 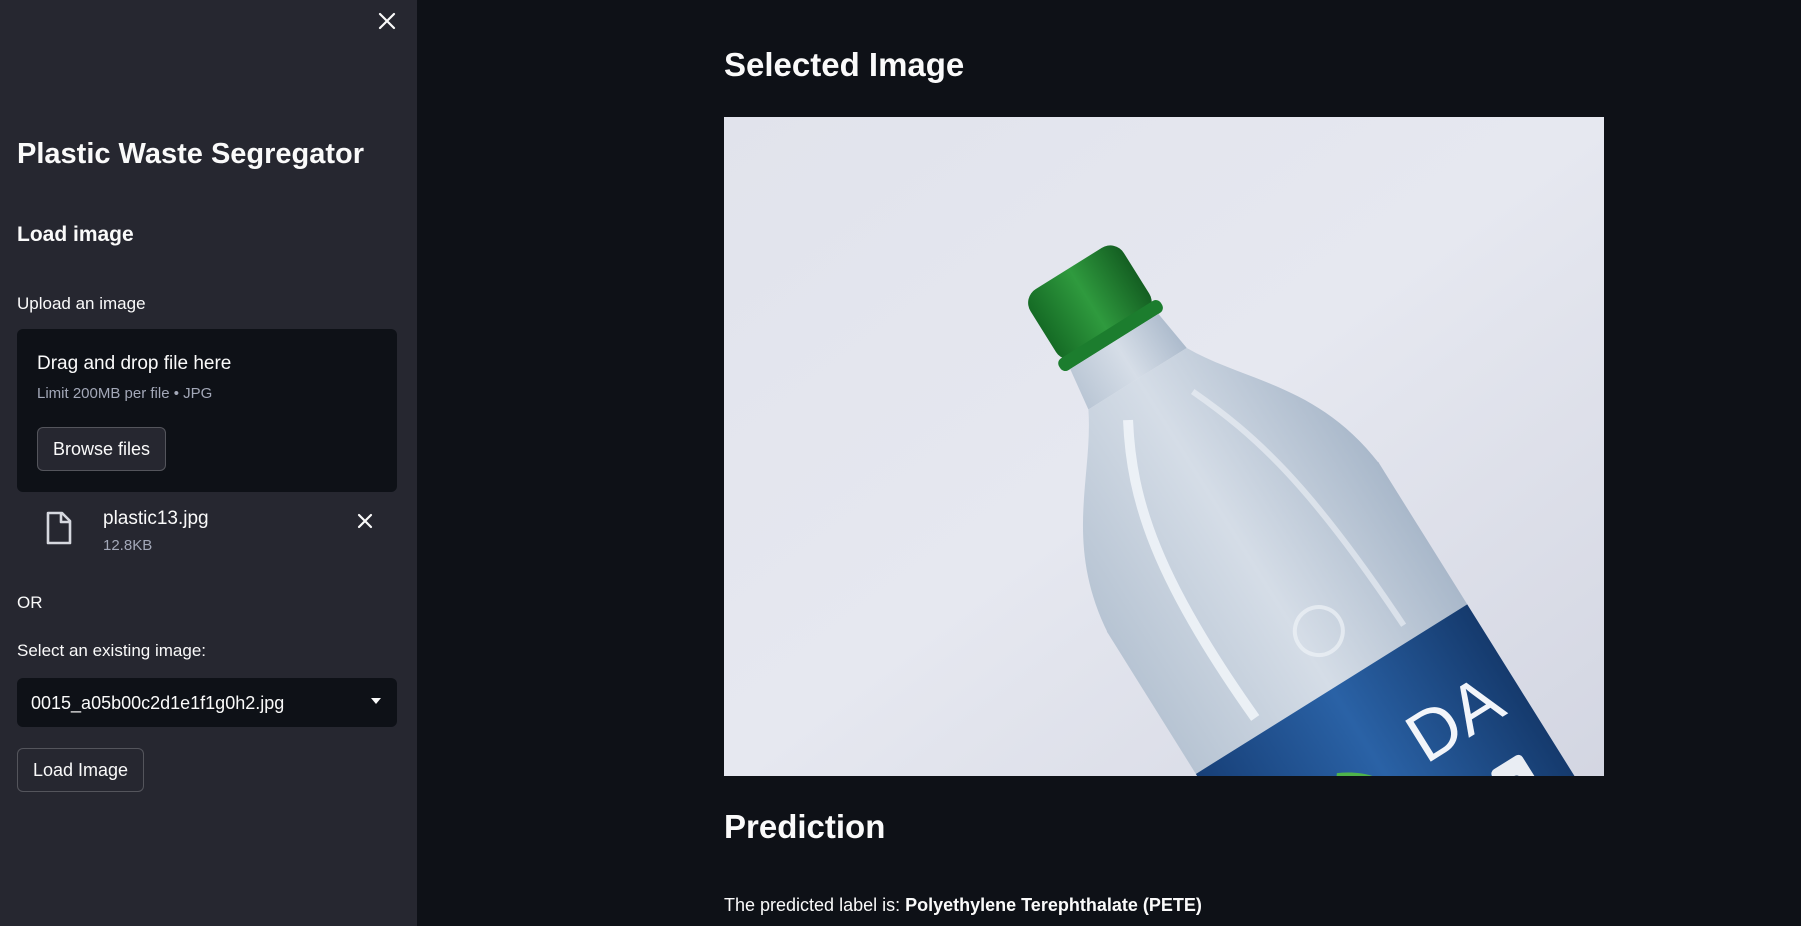 What do you see at coordinates (815, 905) in the screenshot?
I see `prediction-prefix: The predicted label is:` at bounding box center [815, 905].